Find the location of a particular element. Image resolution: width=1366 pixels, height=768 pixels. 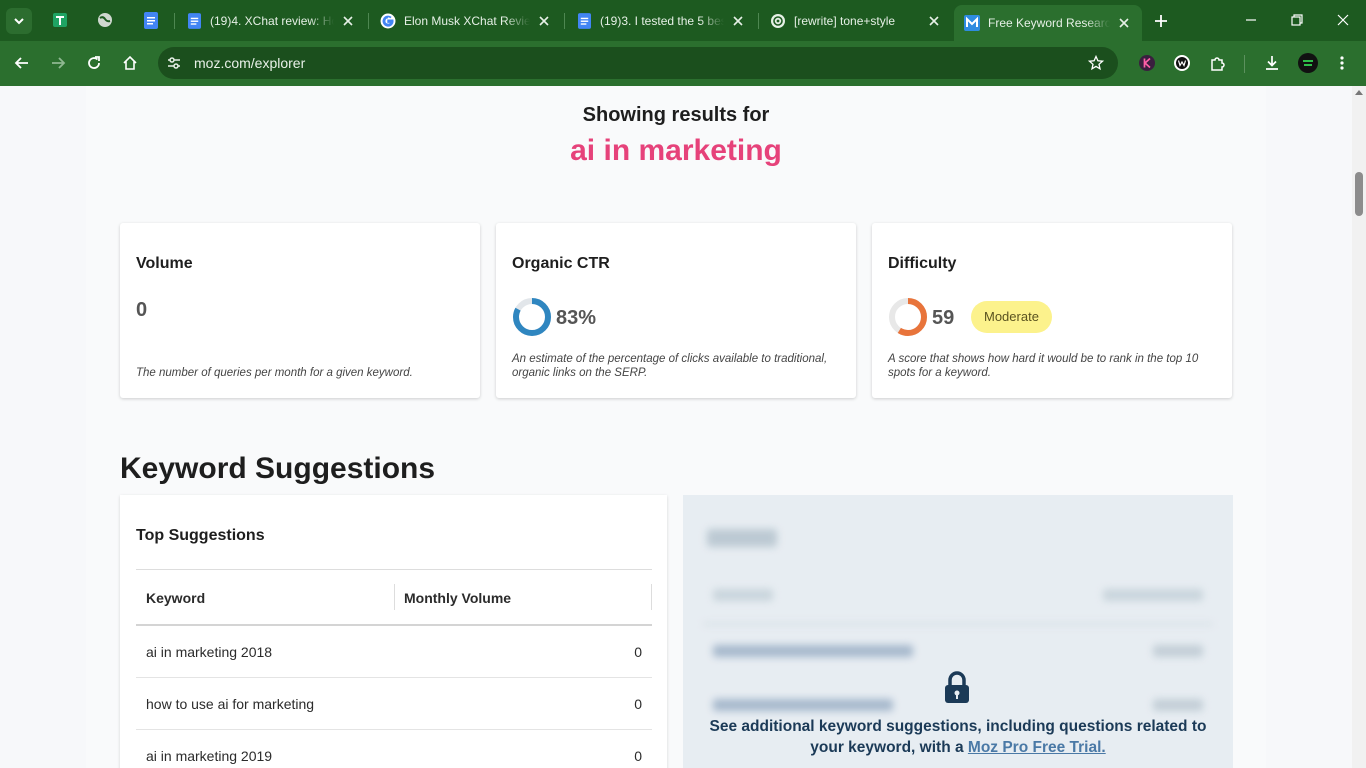

browser-menu-button is located at coordinates (1342, 63).